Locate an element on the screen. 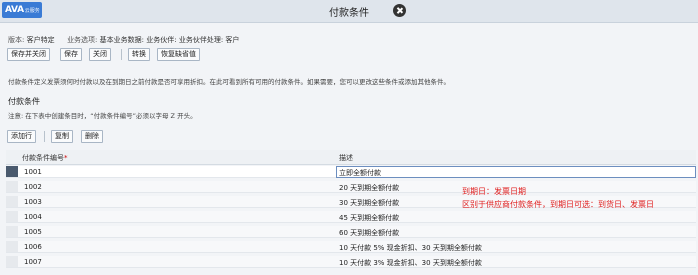 The image size is (698, 275). table-header: 付款条件编号* 描述 is located at coordinates (351, 157).